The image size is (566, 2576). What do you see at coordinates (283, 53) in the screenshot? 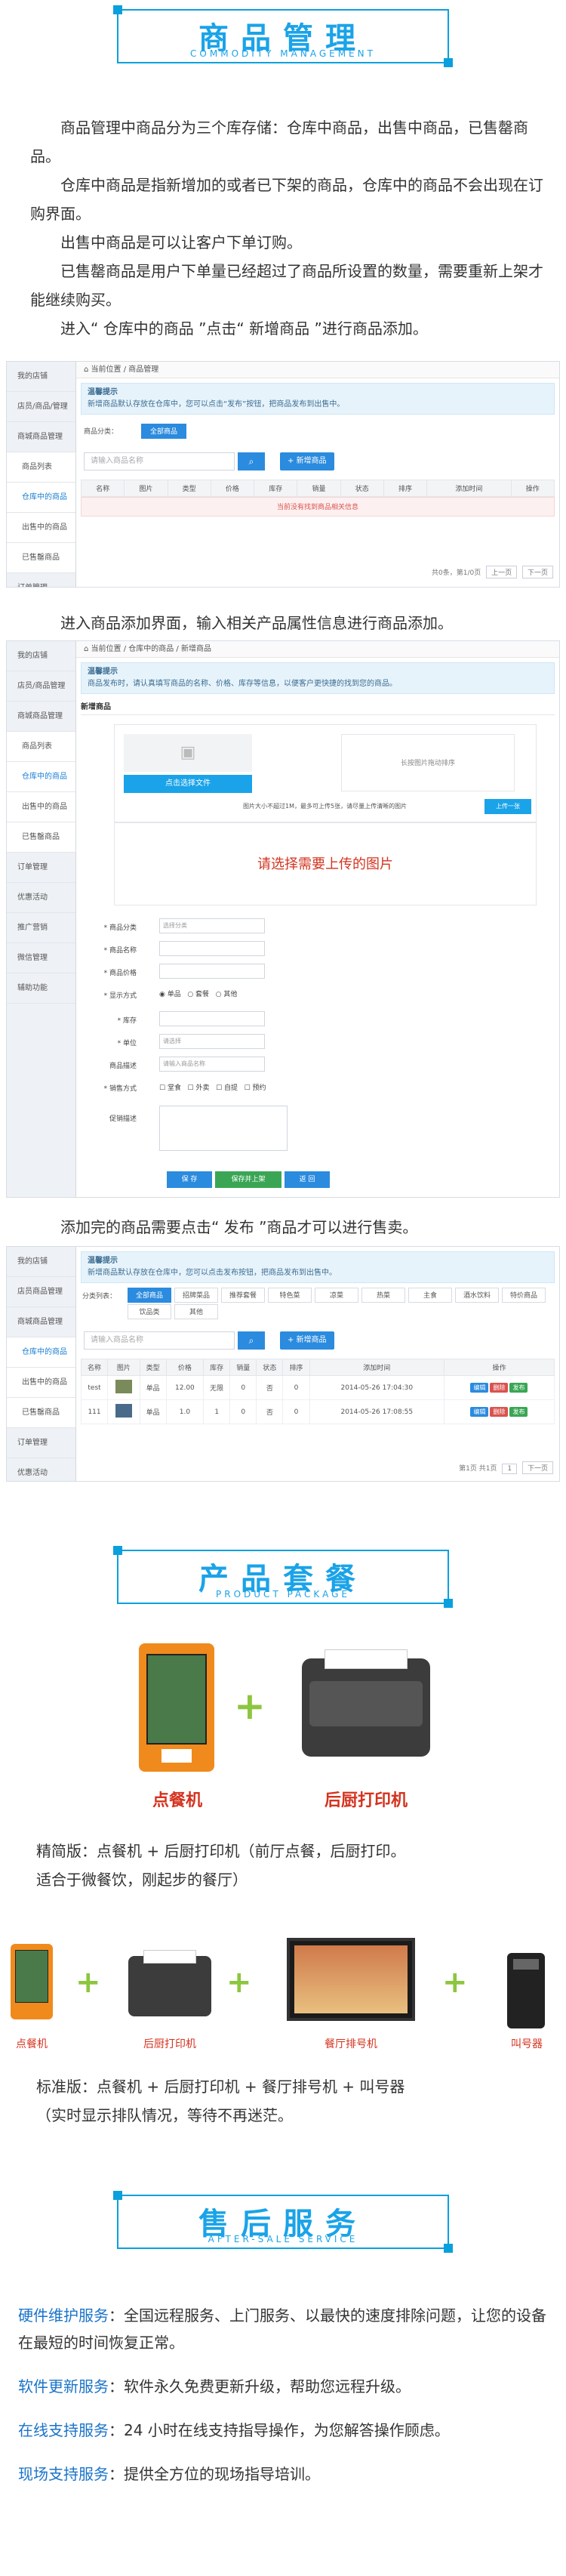
I see `commodity-subtitle: COMMODITY MANAGEMENT` at bounding box center [283, 53].